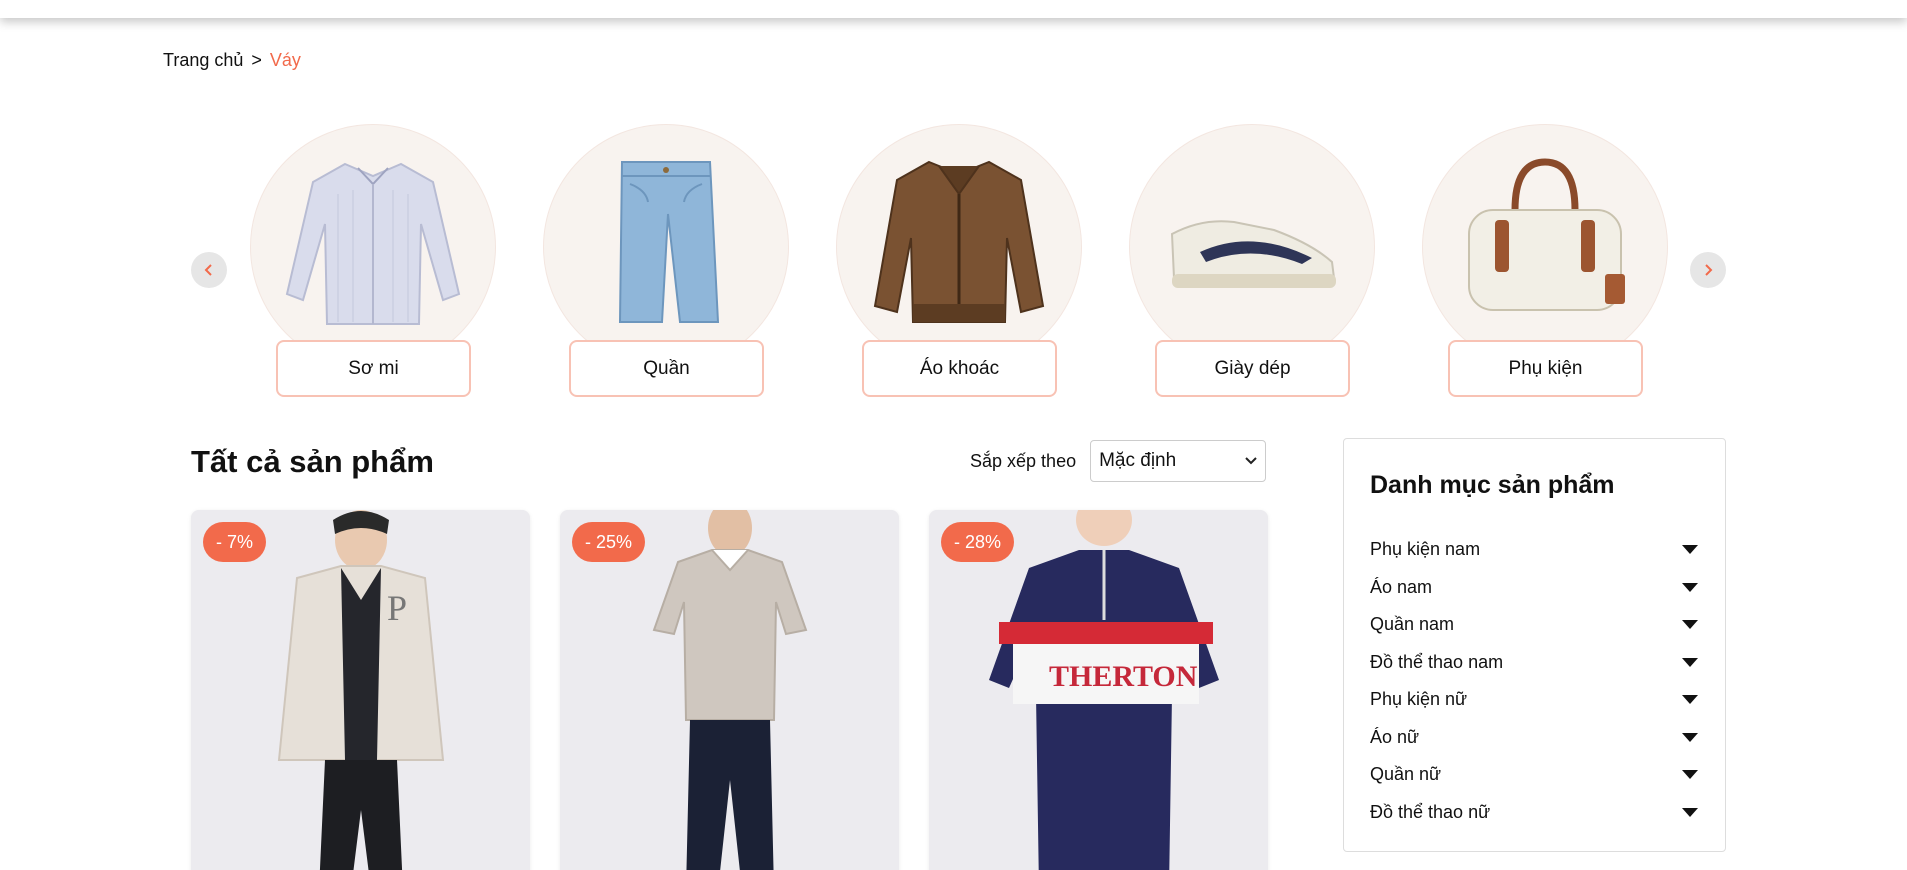  I want to click on product-image: THERTON, so click(1098, 690).